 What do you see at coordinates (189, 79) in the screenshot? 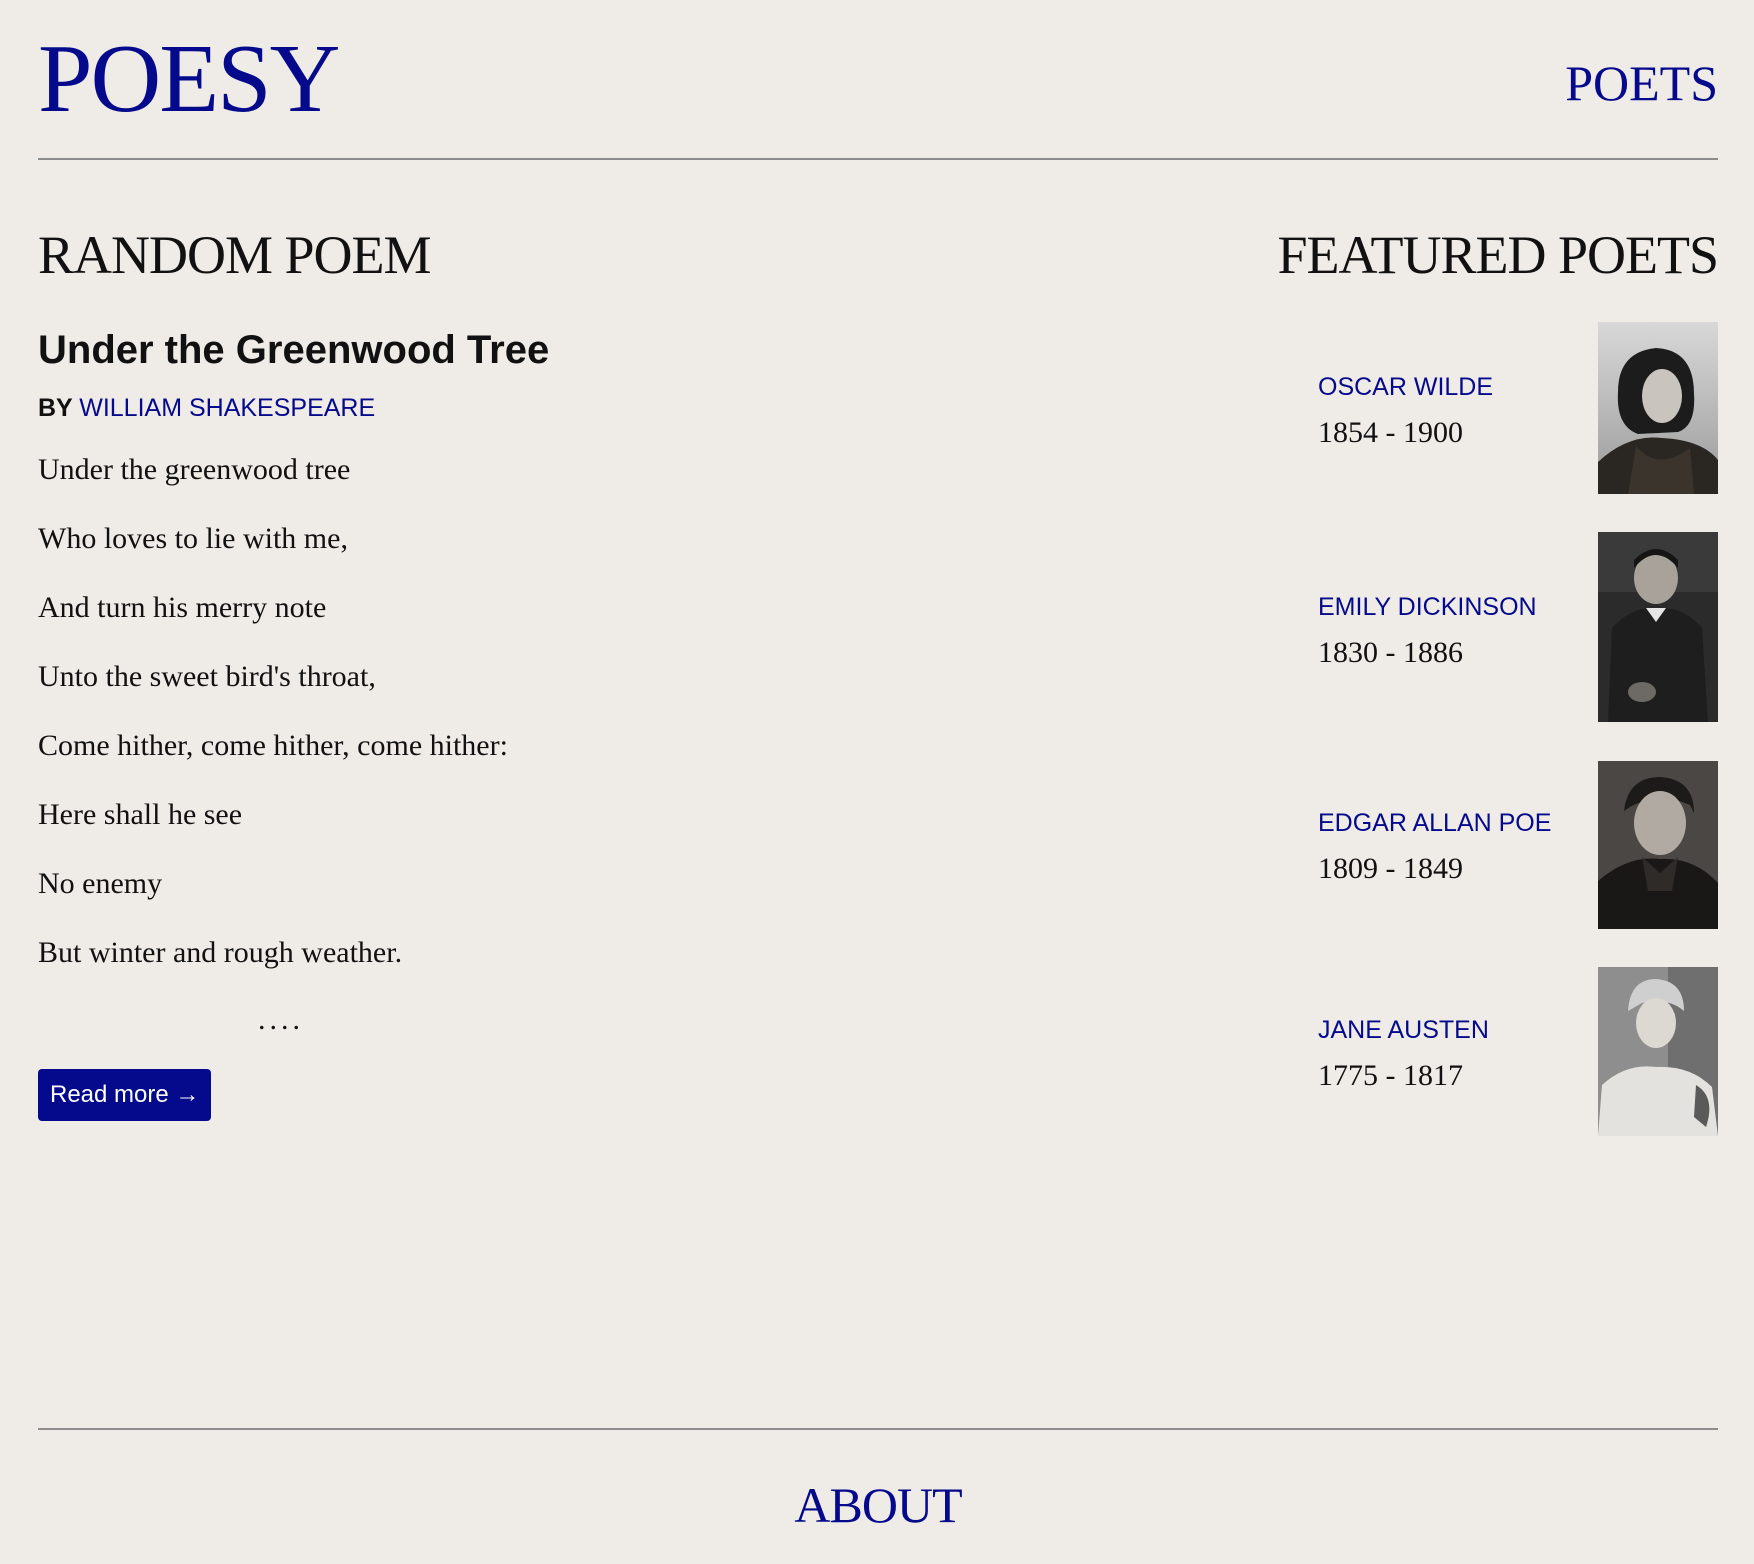
I see `site-logo: POESY` at bounding box center [189, 79].